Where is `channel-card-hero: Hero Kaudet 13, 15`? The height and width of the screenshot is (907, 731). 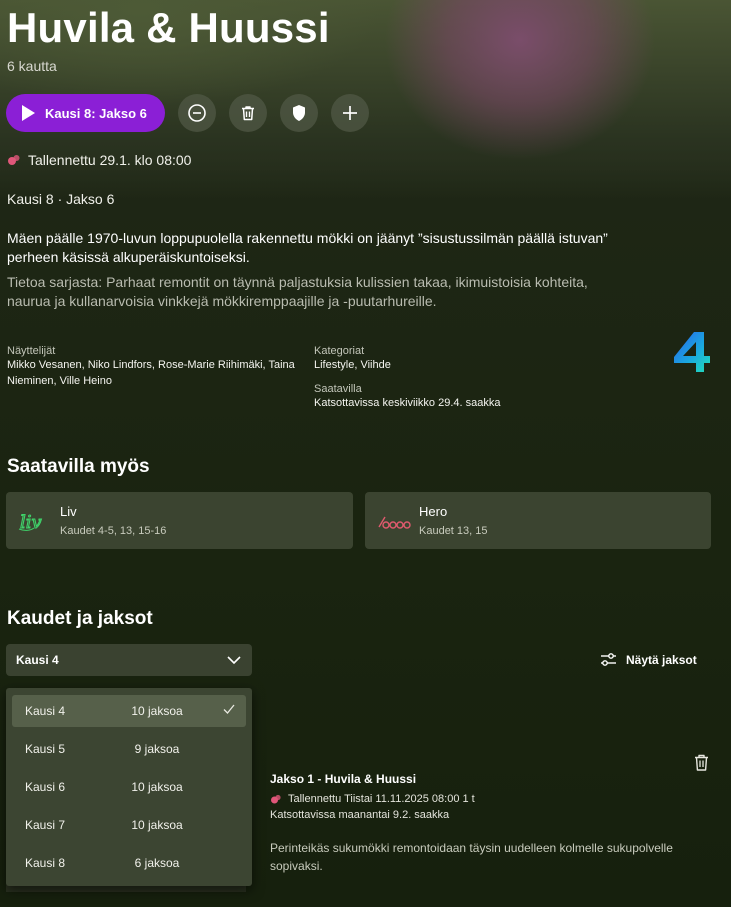 channel-card-hero: Hero Kaudet 13, 15 is located at coordinates (538, 520).